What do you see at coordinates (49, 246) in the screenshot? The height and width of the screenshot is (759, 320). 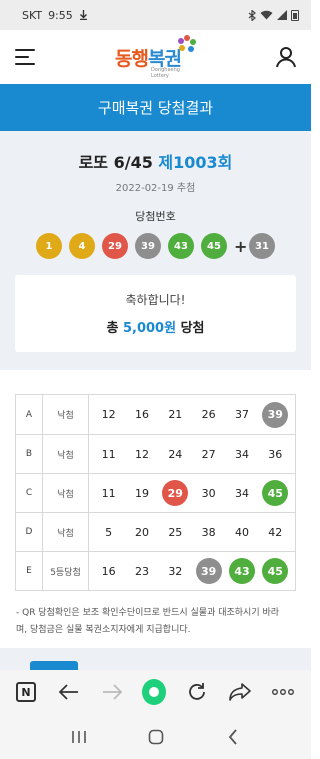 I see `winning-ball: 1` at bounding box center [49, 246].